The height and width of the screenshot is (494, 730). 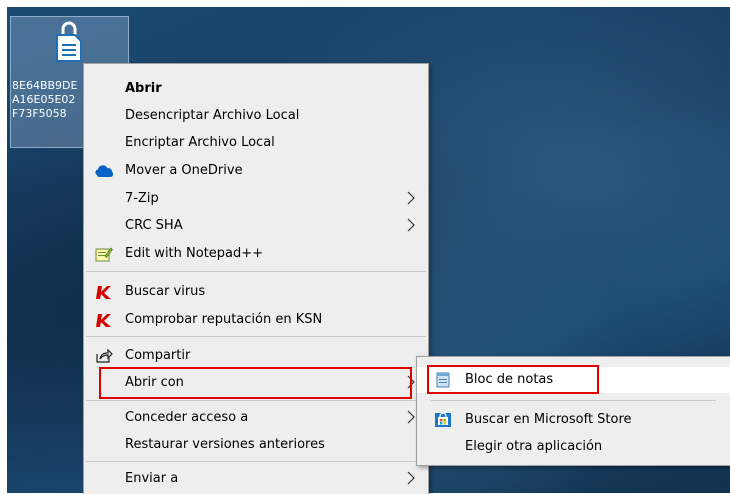 What do you see at coordinates (573, 447) in the screenshot?
I see `submenu-item-choose-other-app: Elegir otra aplicación` at bounding box center [573, 447].